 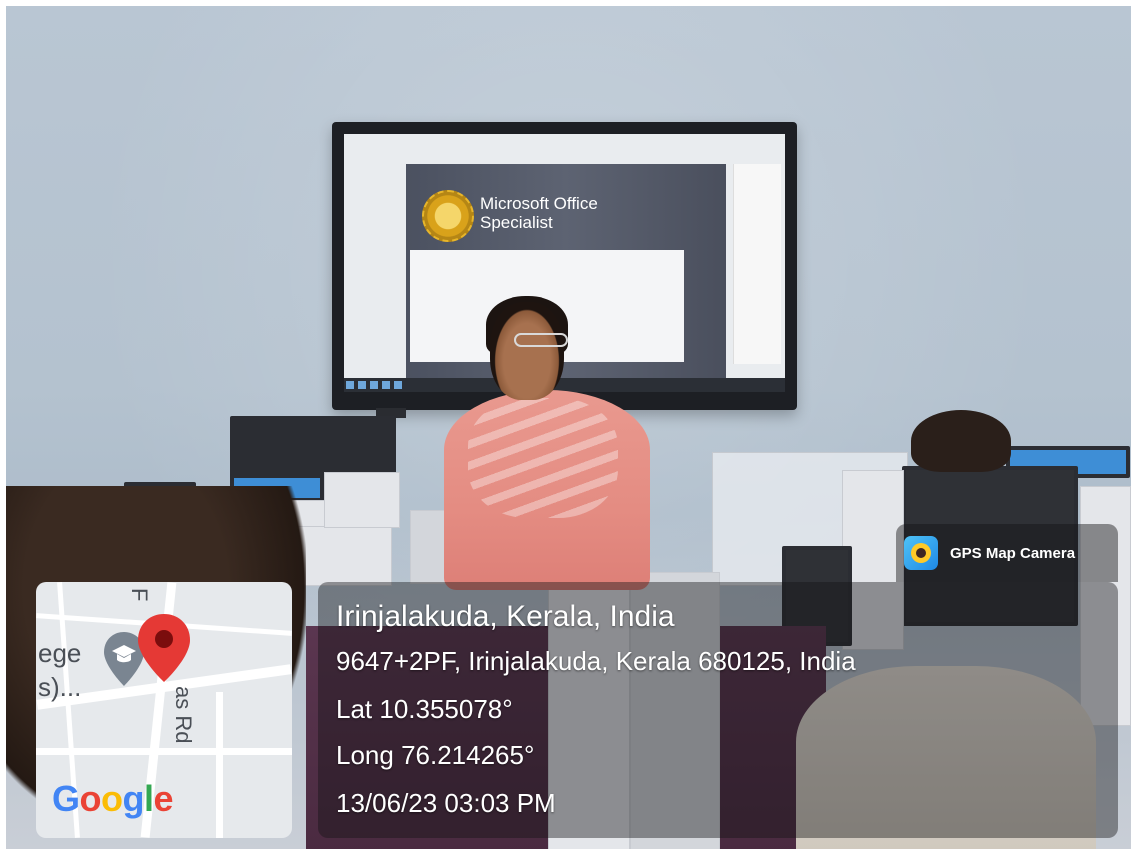 I want to click on cubicle, so click(x=362, y=500).